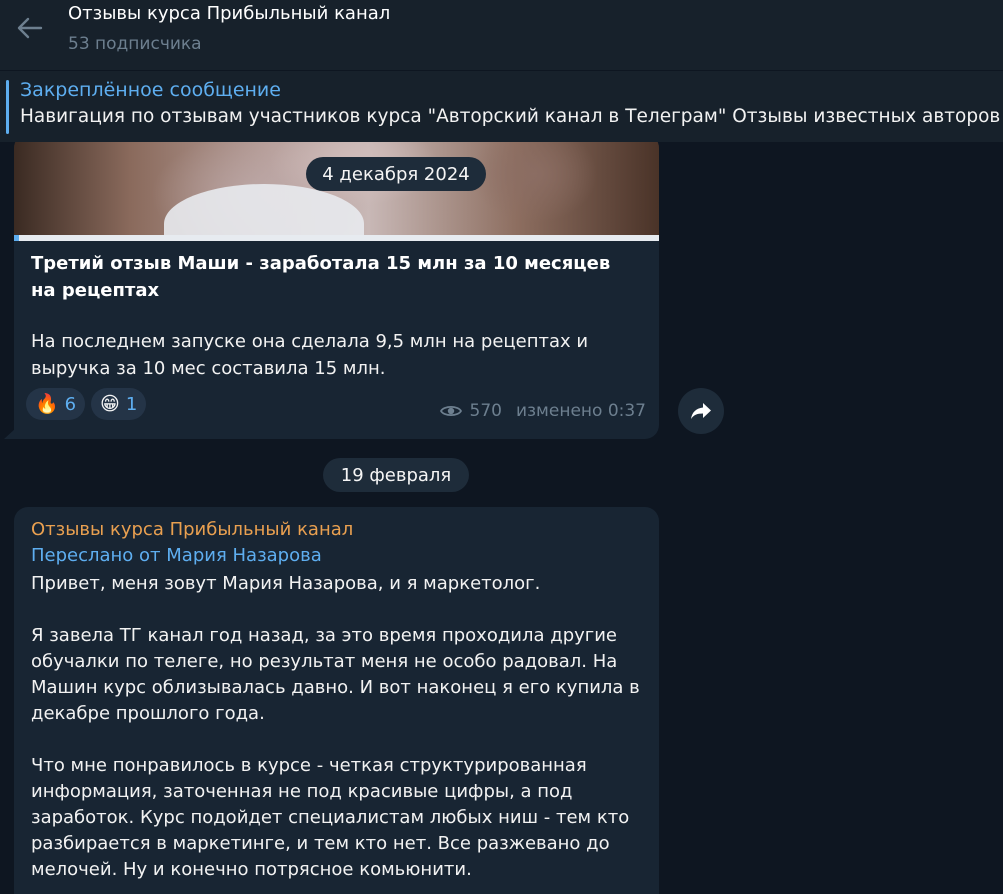 The image size is (1003, 894). I want to click on share-button, so click(701, 411).